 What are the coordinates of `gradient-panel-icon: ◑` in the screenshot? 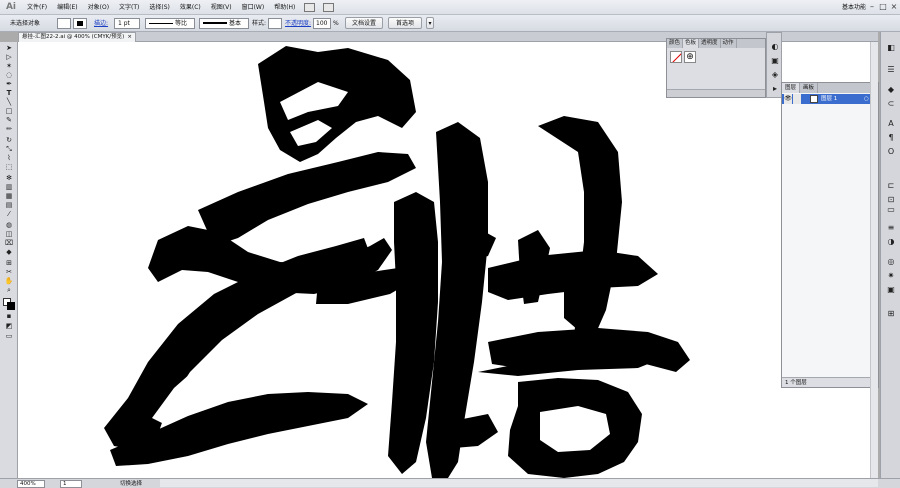 It's located at (891, 242).